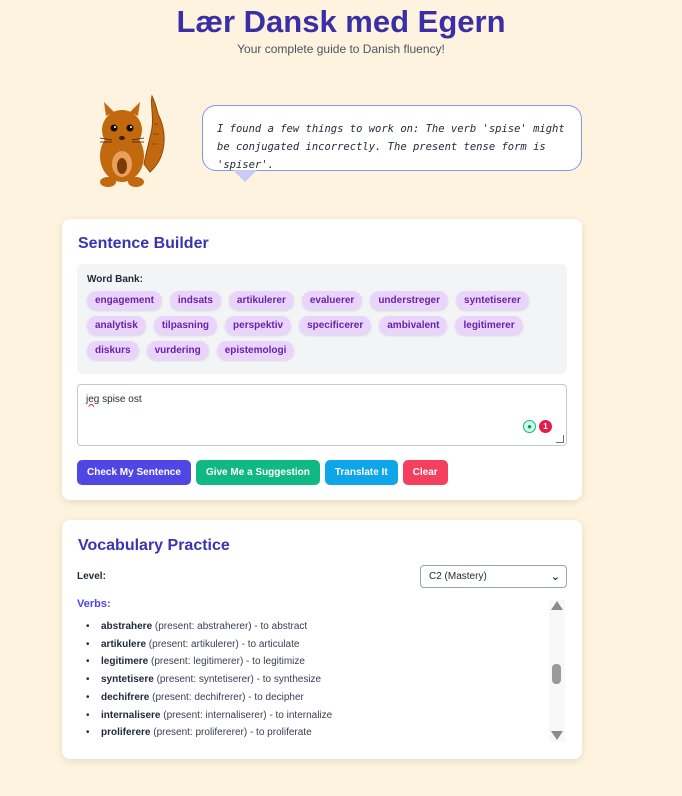 This screenshot has width=682, height=796. I want to click on check-sentence-button: Check My Sentence, so click(134, 472).